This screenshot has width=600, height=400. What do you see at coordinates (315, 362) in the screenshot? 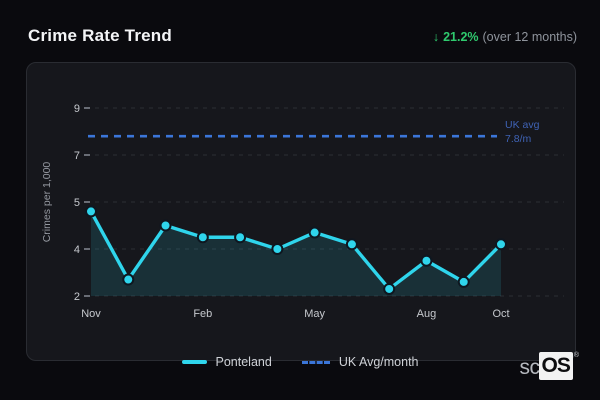
I see `dashed-line-swatch-icon` at bounding box center [315, 362].